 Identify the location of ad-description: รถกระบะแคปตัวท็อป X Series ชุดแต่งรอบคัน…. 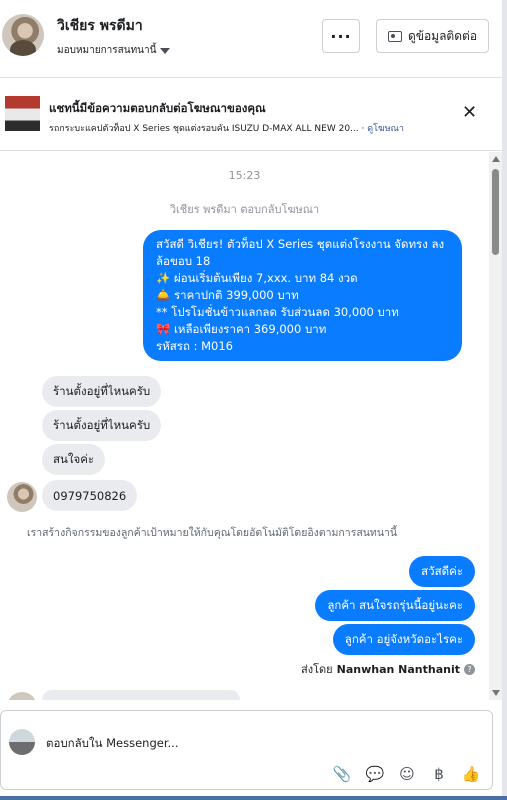
(204, 129).